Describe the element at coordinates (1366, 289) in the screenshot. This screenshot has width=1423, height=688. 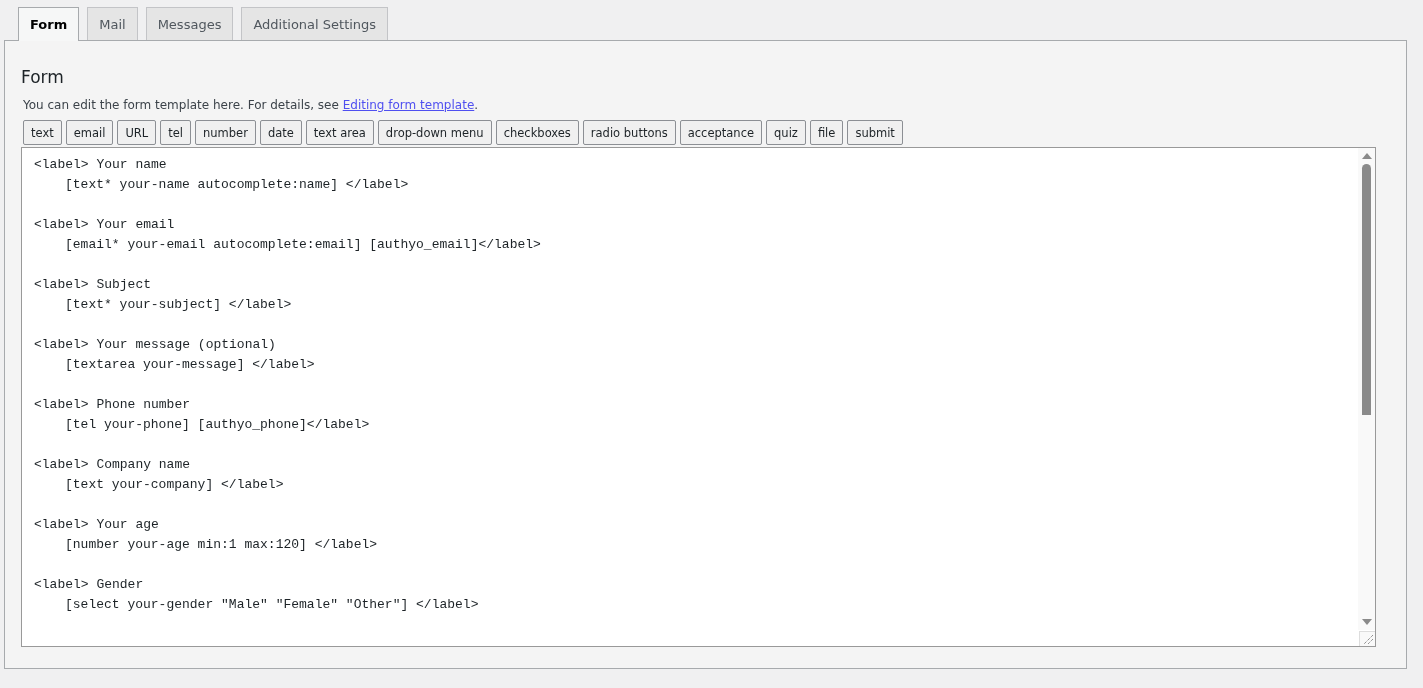
I see `scrollbar-thumb` at that location.